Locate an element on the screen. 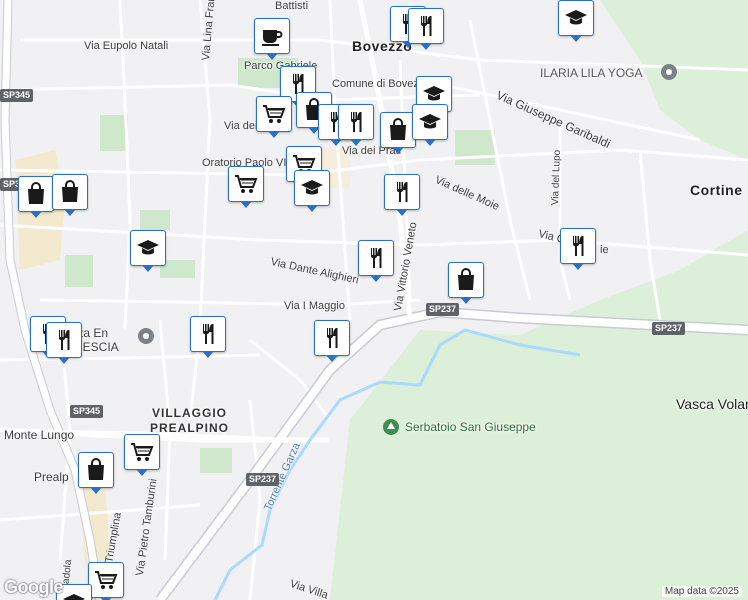  poi-label-serbatoio: Serbatoio San Giuseppe is located at coordinates (470, 427).